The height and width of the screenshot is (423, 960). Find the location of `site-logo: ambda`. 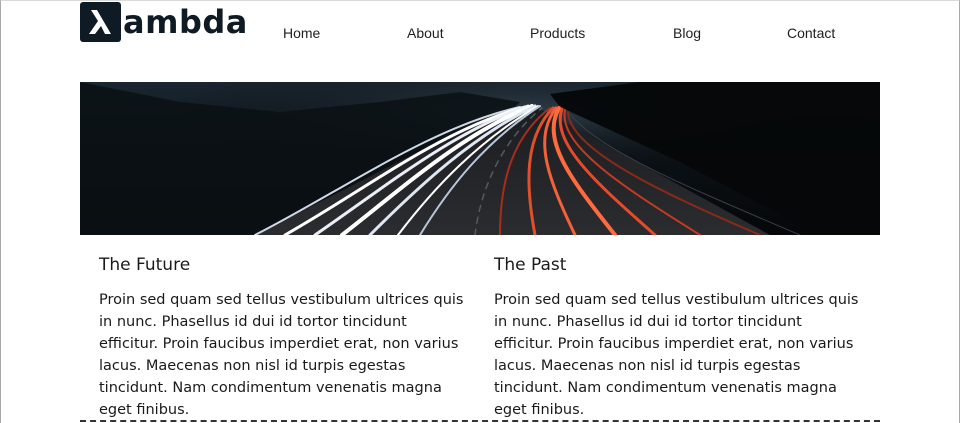

site-logo: ambda is located at coordinates (164, 22).